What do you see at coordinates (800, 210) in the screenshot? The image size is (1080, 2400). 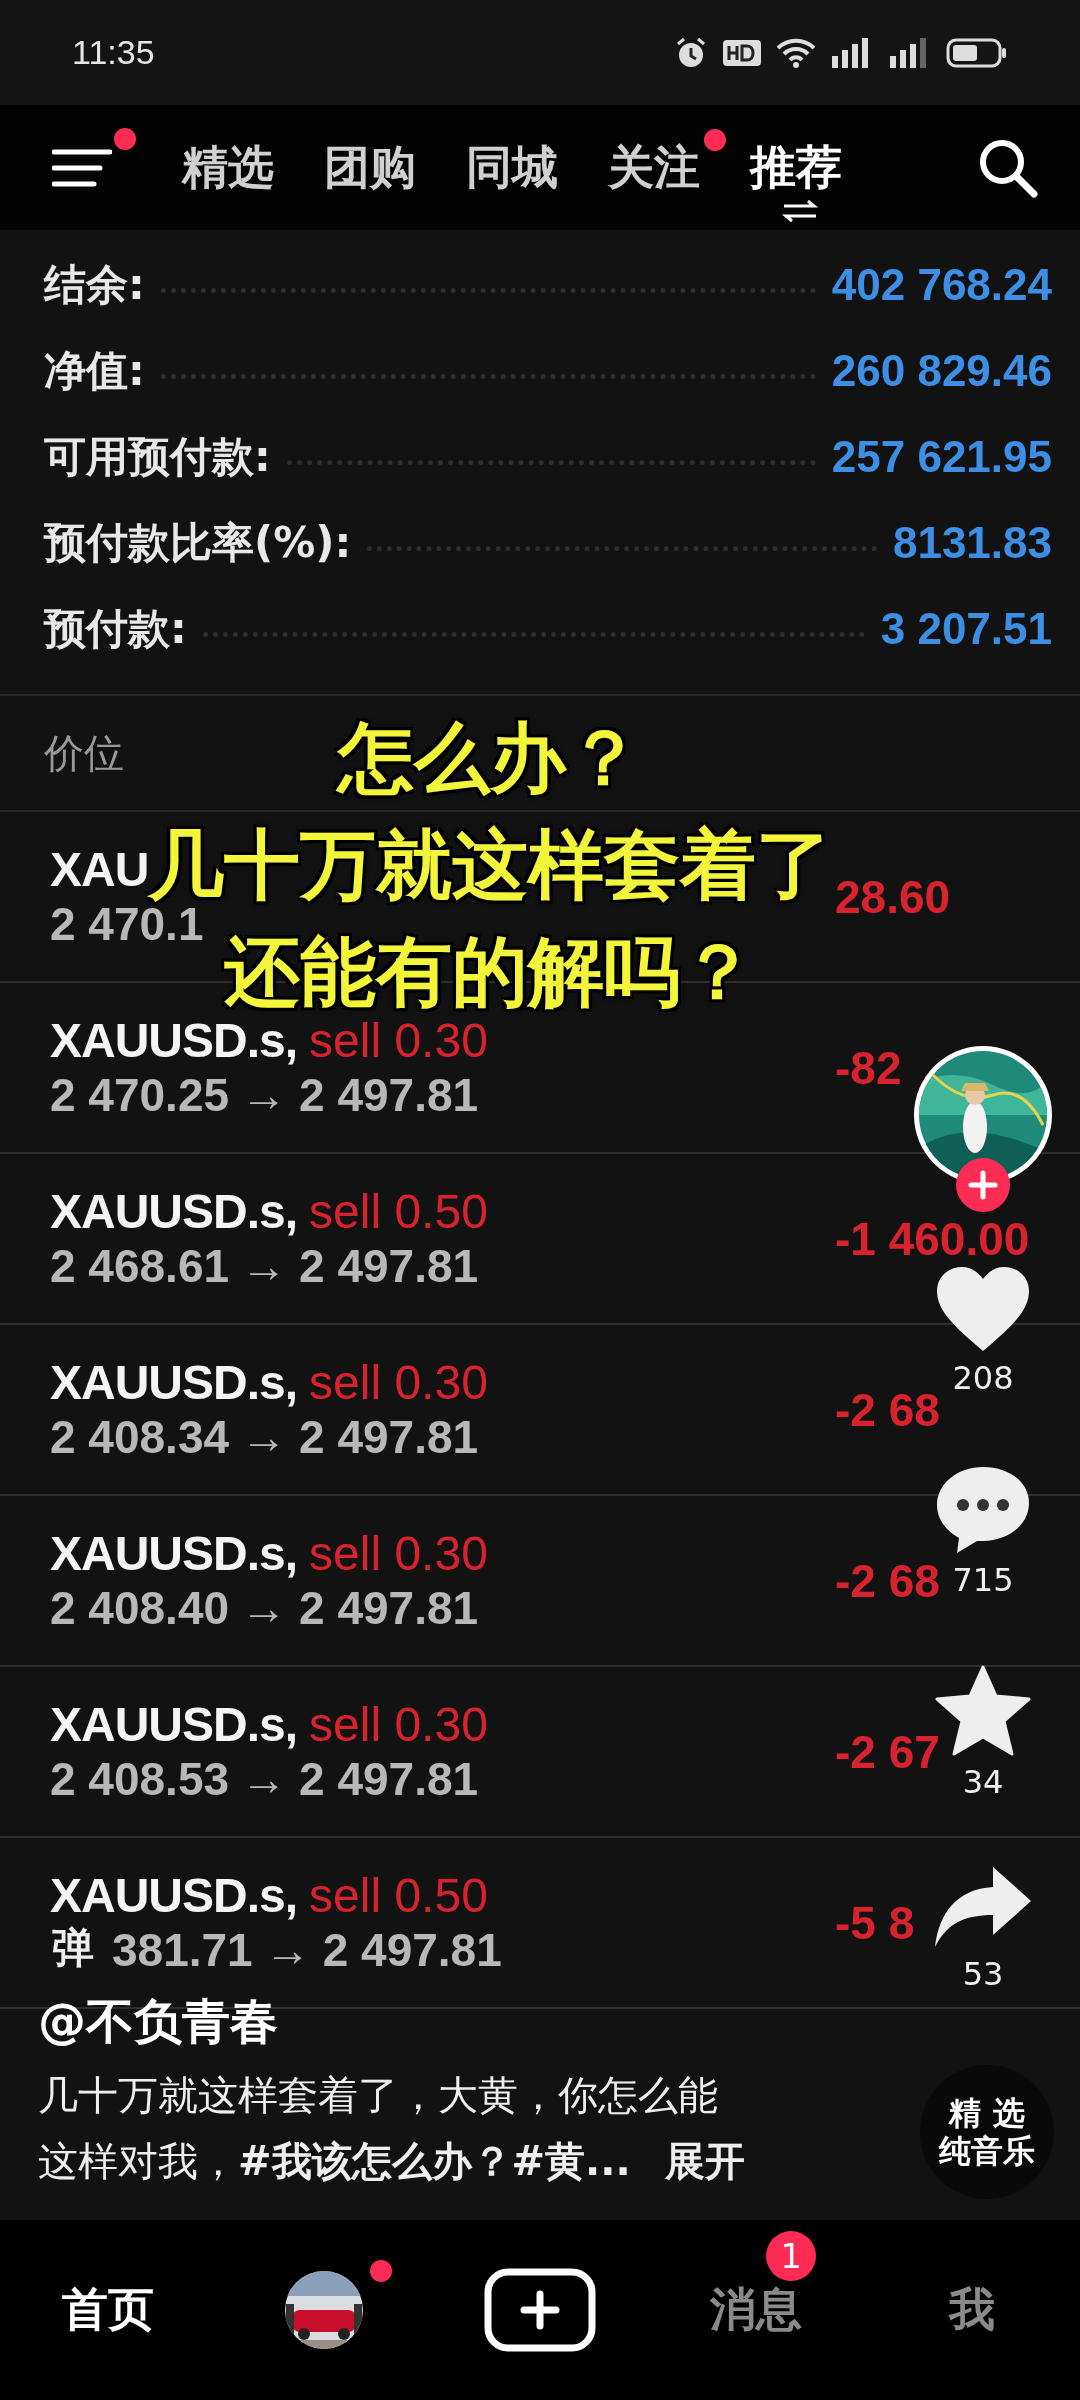 I see `swap-icon` at bounding box center [800, 210].